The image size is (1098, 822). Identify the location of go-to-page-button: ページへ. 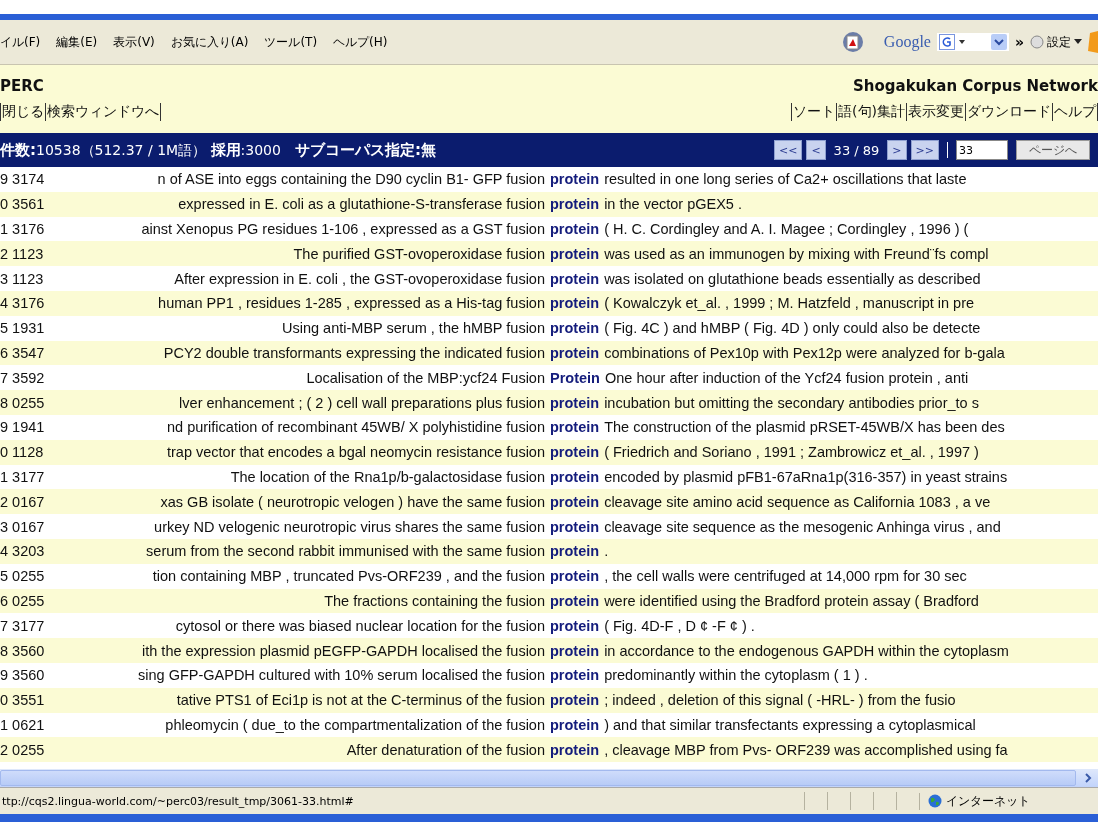
(1053, 150).